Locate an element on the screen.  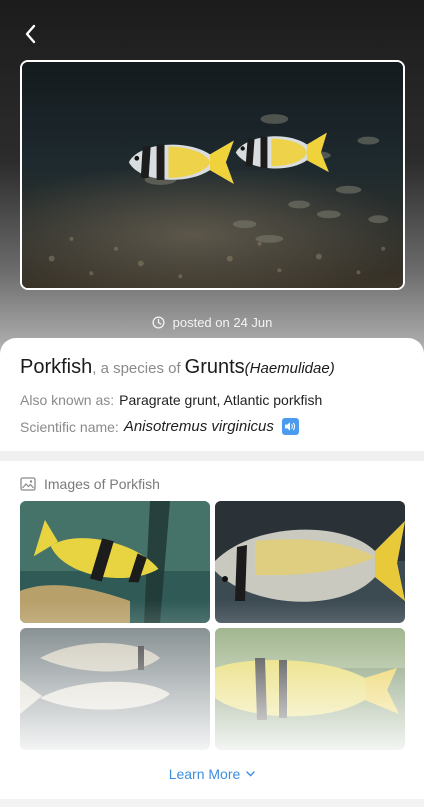
back-button is located at coordinates (30, 34).